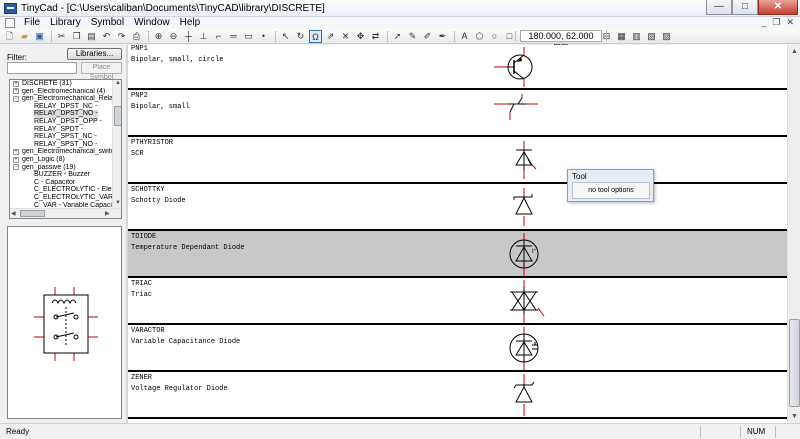  I want to click on arrow-tool-icon: ⇗, so click(330, 36).